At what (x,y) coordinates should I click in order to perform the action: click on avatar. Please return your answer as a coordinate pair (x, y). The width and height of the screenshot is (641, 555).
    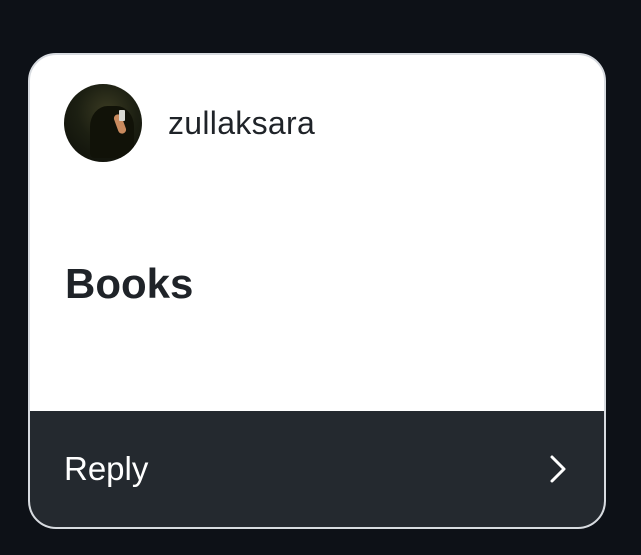
    Looking at the image, I should click on (103, 123).